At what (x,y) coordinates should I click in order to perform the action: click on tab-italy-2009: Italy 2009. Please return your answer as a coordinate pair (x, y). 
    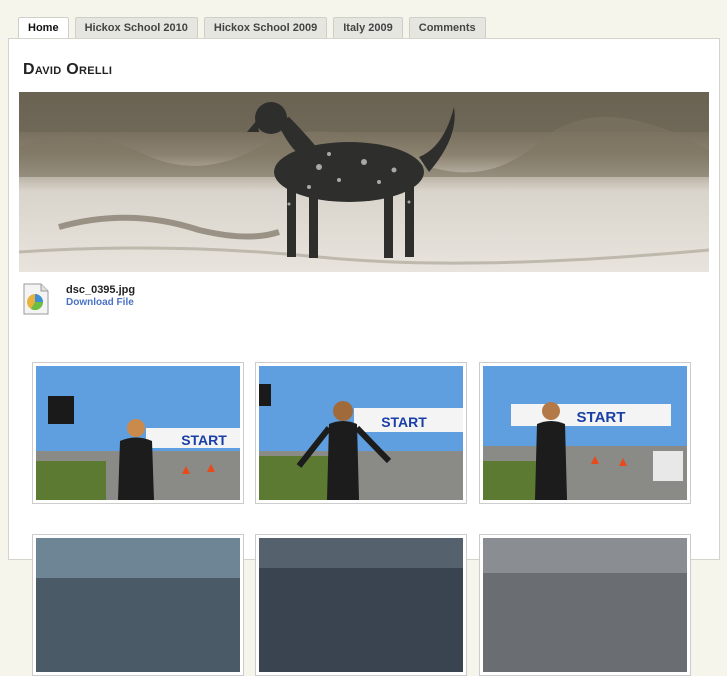
    Looking at the image, I should click on (368, 27).